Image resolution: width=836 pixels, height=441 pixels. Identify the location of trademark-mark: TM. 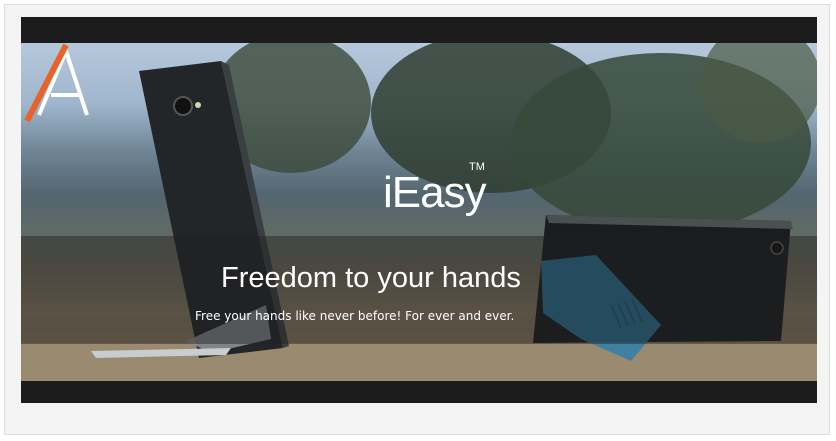
(477, 167).